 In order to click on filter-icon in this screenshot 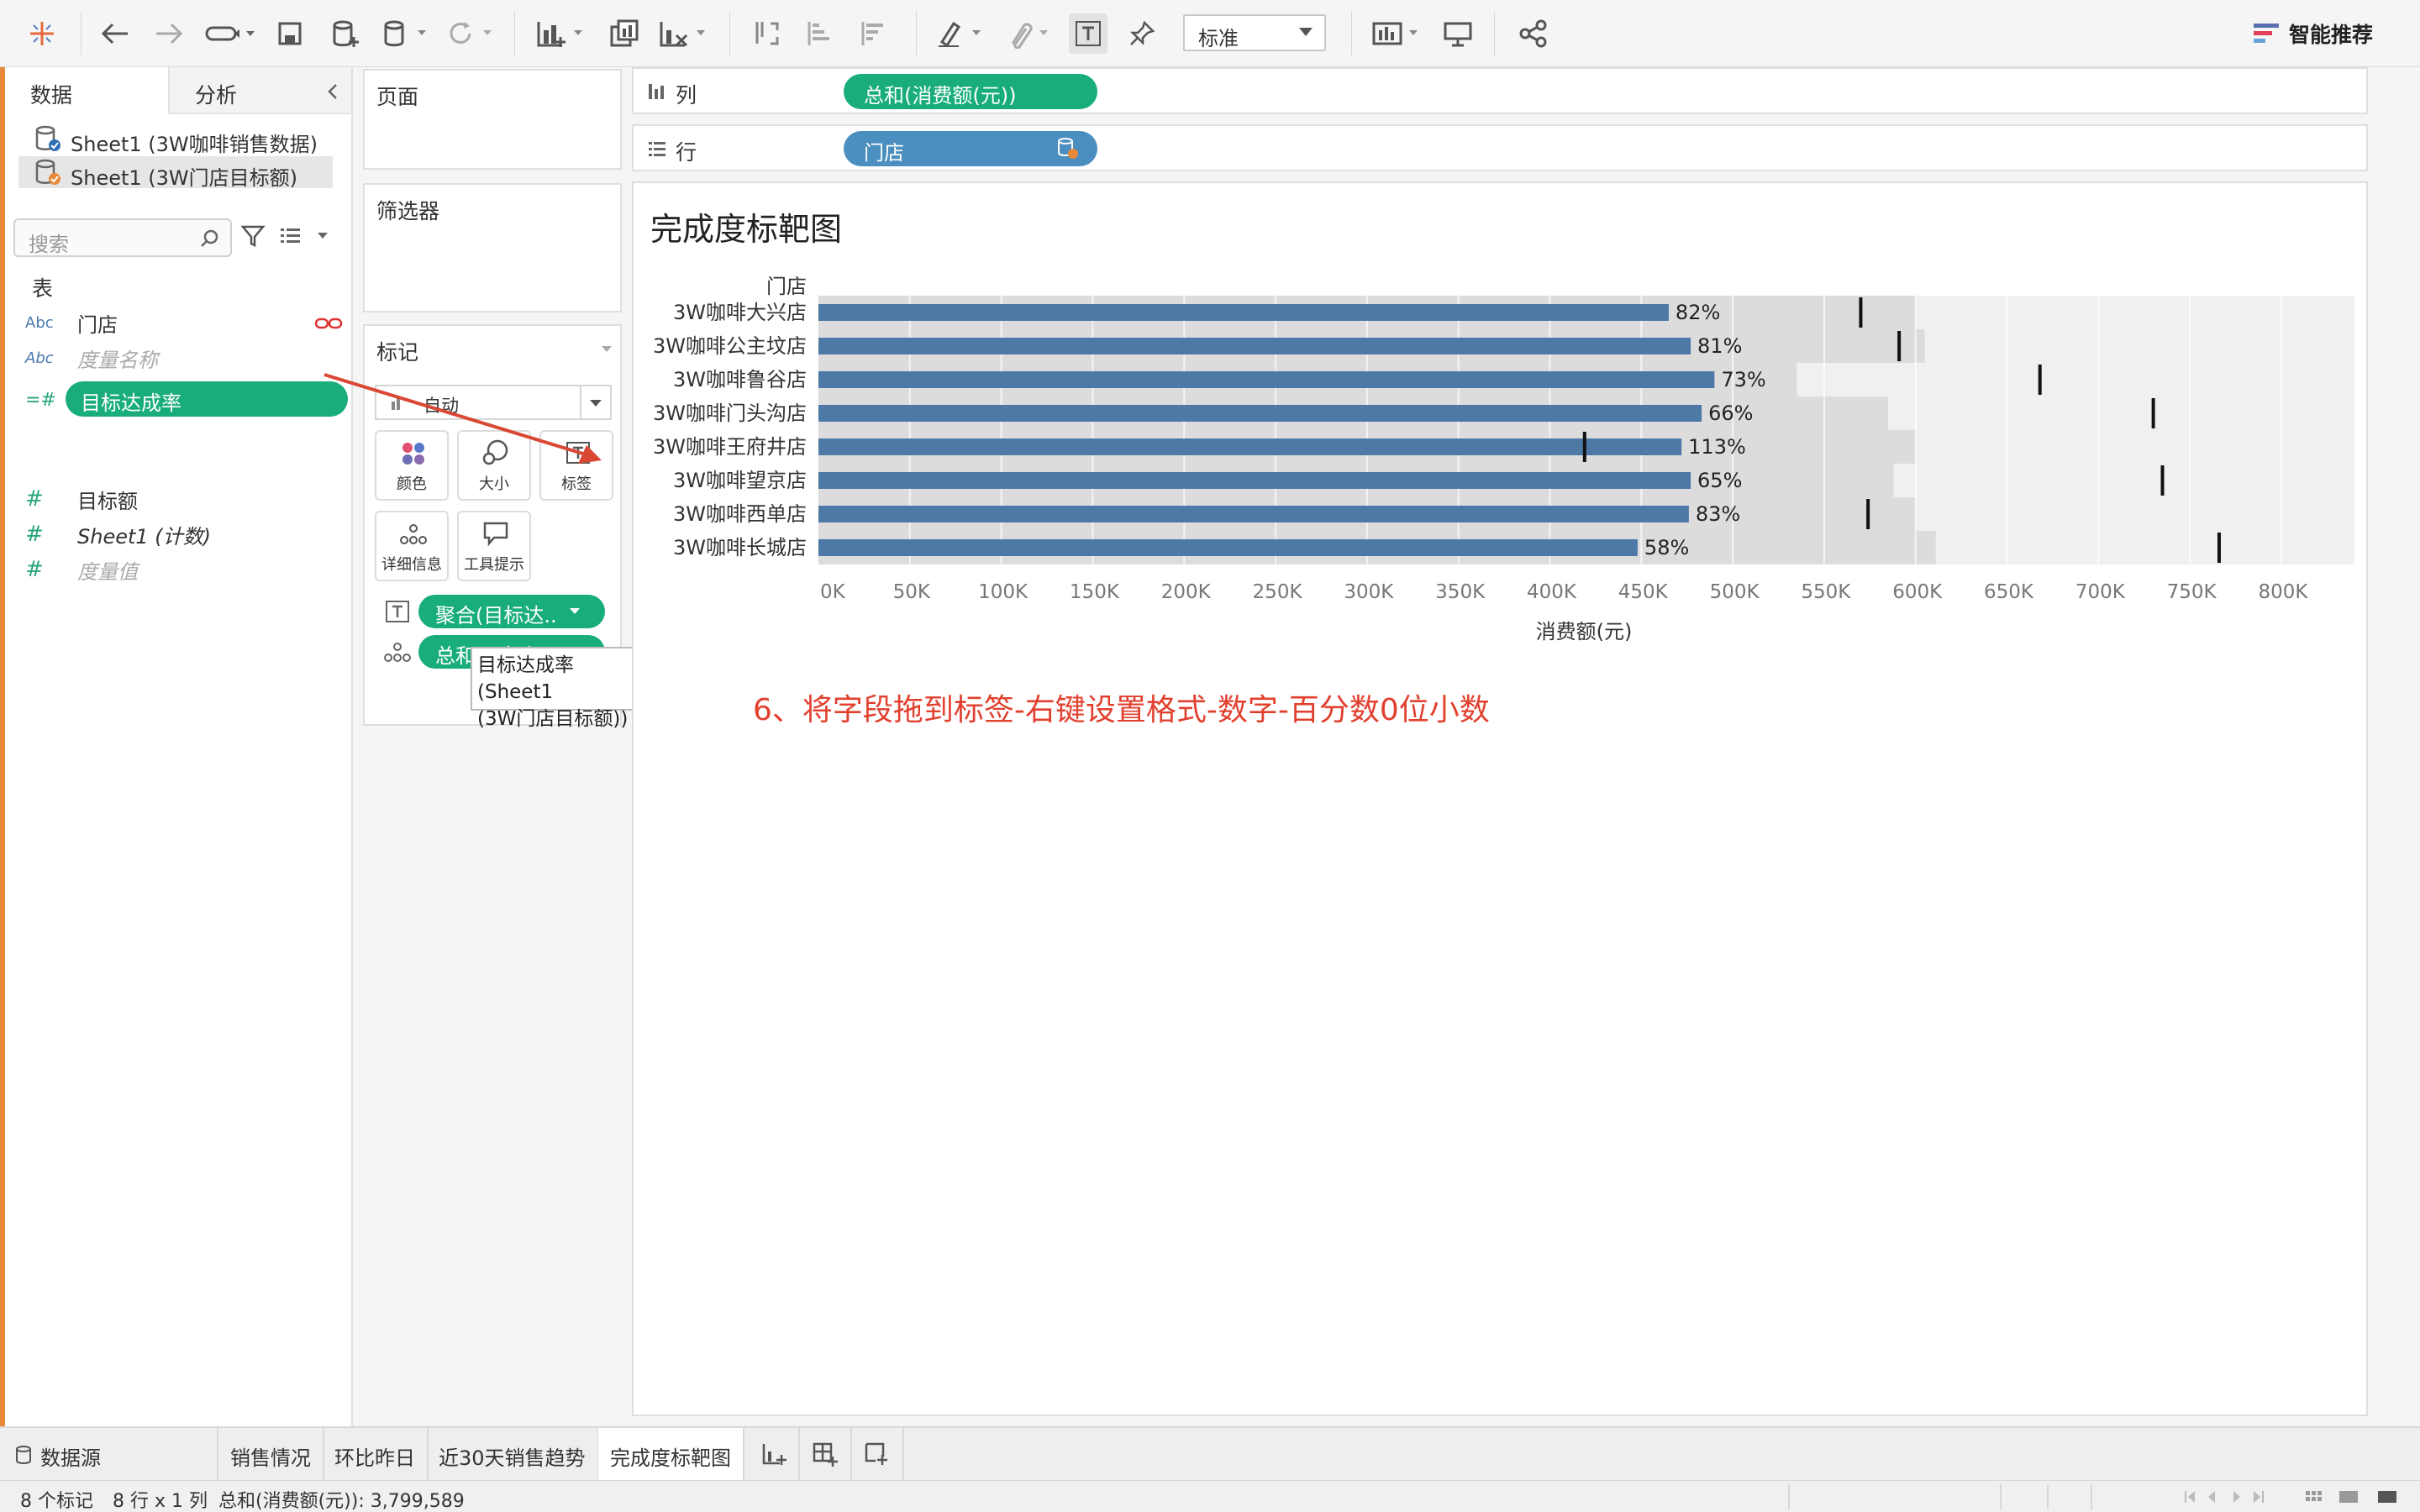, I will do `click(253, 236)`.